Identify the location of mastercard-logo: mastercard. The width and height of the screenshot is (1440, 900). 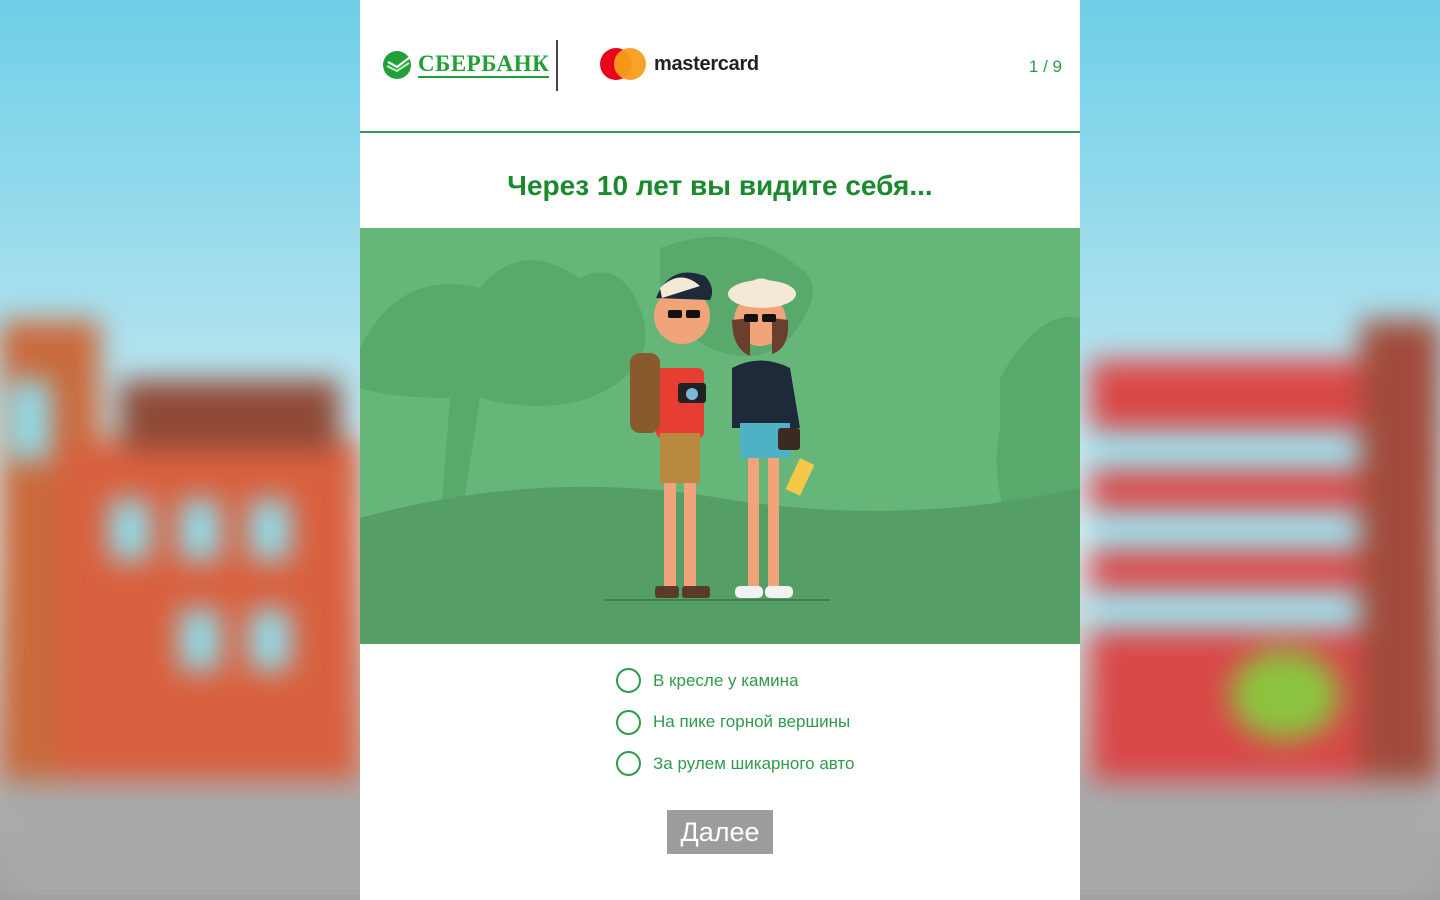
(679, 64).